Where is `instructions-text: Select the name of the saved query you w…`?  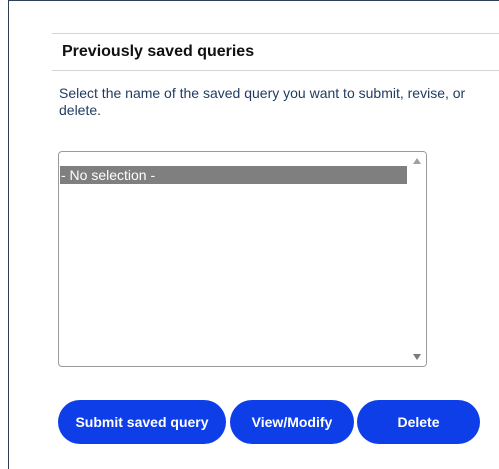
instructions-text: Select the name of the saved query you w… is located at coordinates (262, 101).